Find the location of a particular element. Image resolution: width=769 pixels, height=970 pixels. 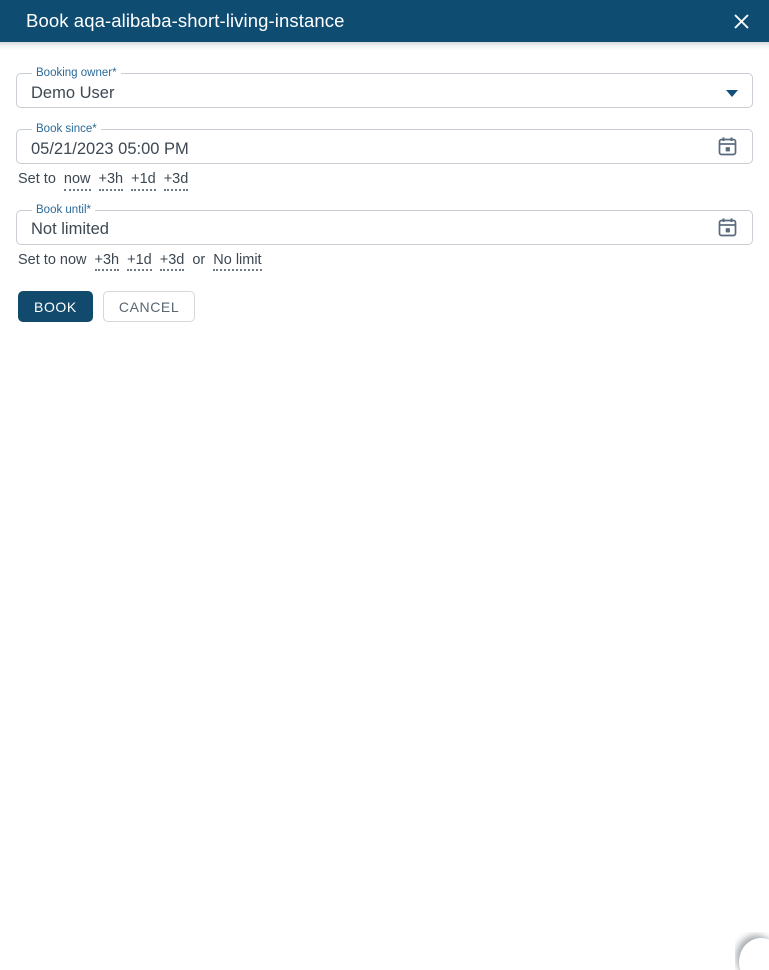

book-until-field: Book until* Set to now is located at coordinates (384, 237).